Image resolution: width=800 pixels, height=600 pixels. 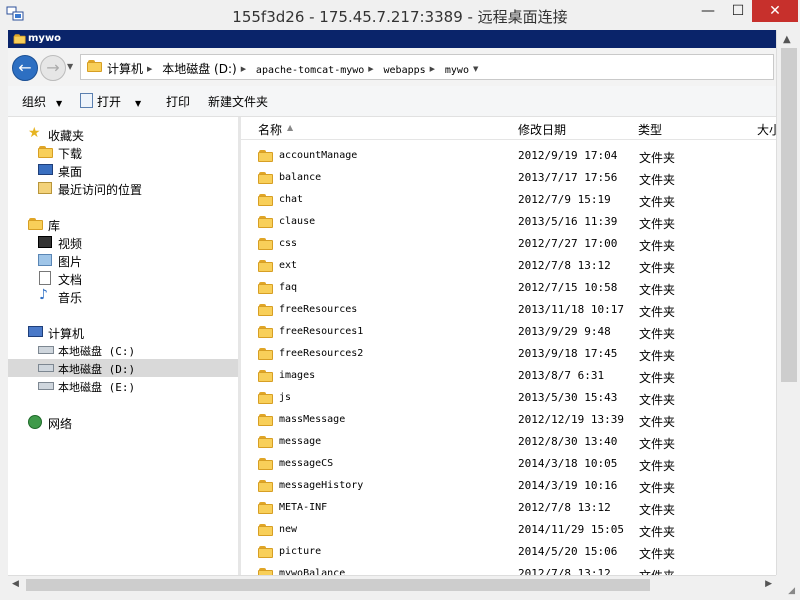 What do you see at coordinates (300, 551) in the screenshot?
I see `file-name: picture` at bounding box center [300, 551].